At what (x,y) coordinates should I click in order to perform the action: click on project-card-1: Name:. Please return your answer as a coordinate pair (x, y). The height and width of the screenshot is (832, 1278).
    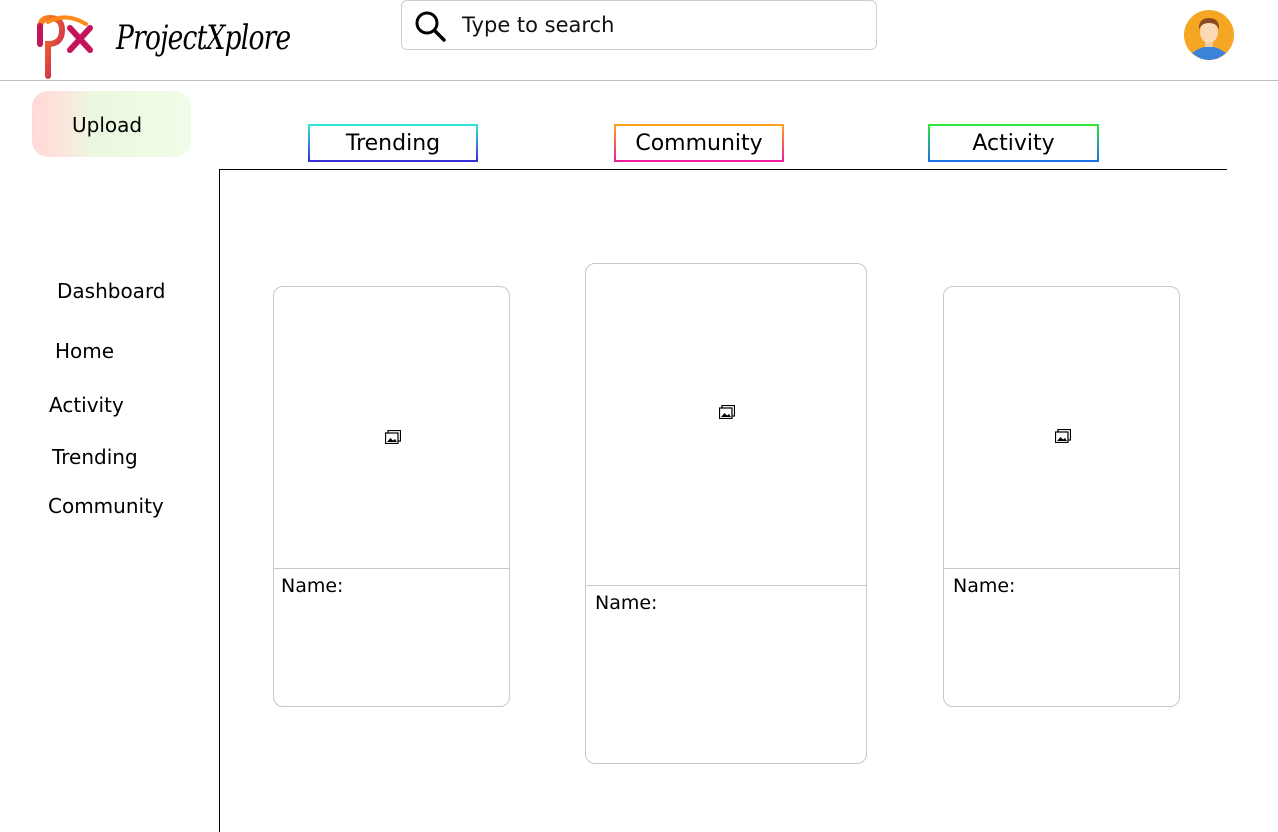
    Looking at the image, I should click on (391, 496).